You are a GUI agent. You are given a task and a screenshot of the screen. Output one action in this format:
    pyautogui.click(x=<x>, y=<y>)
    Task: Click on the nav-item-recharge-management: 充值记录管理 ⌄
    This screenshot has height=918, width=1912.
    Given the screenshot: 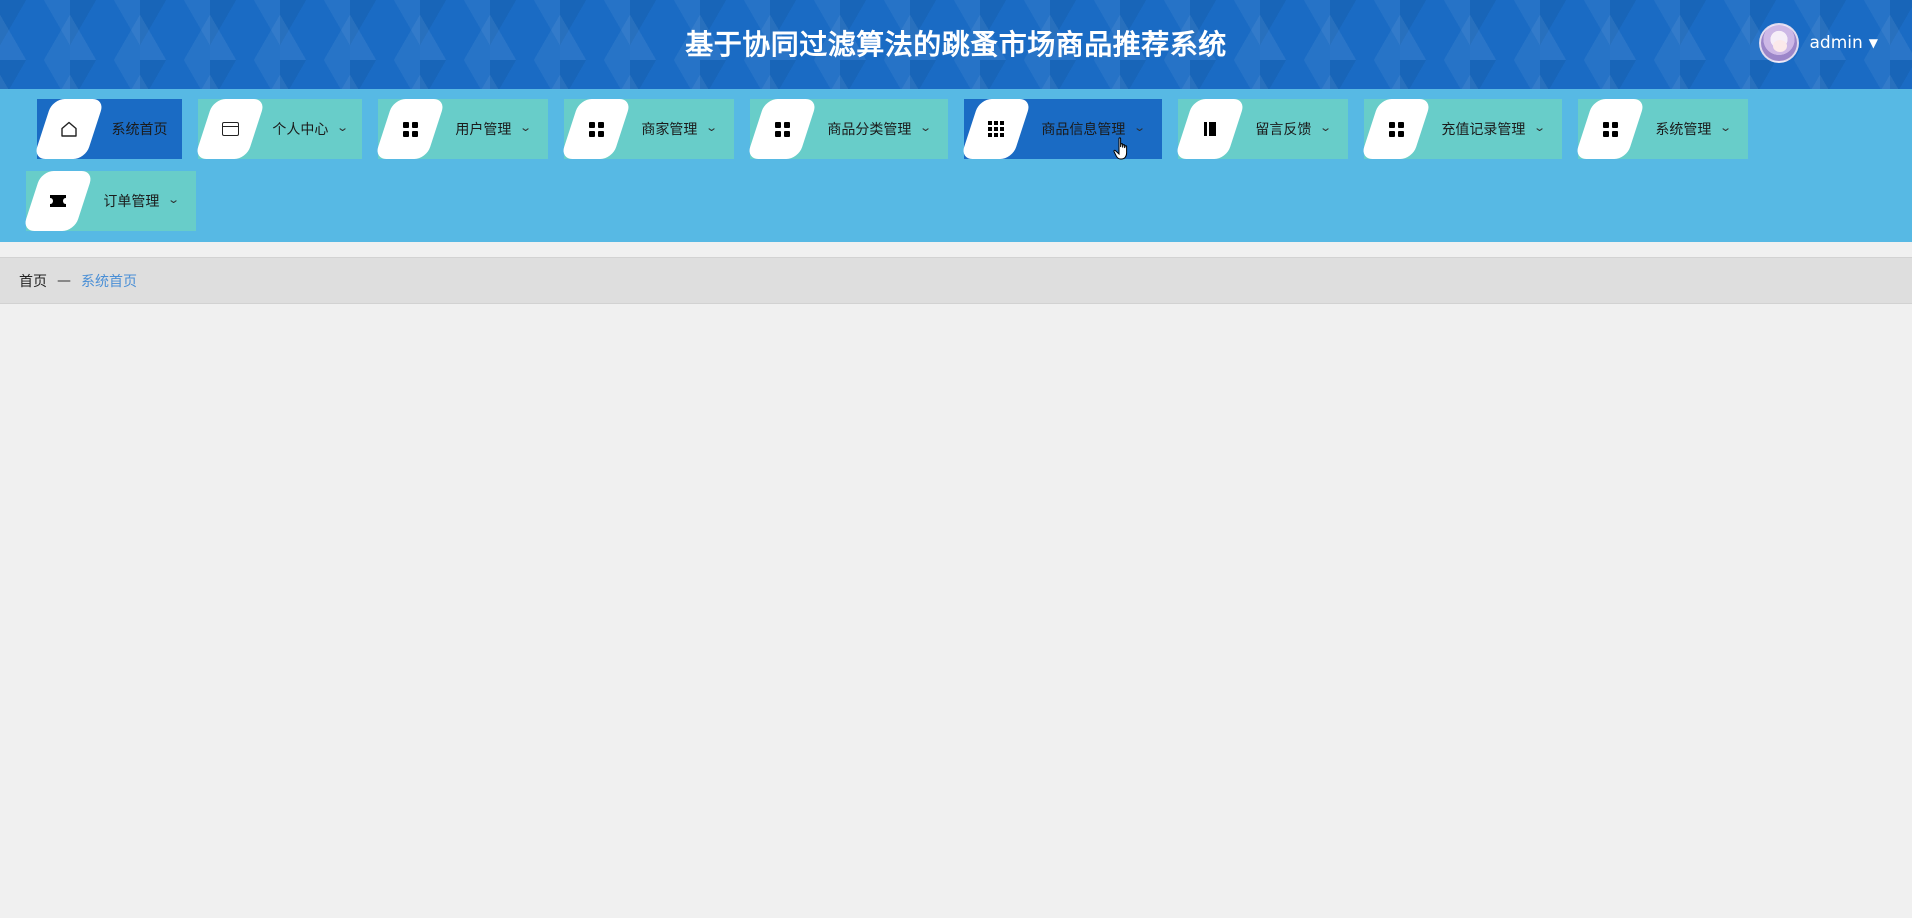 What is the action you would take?
    pyautogui.click(x=1463, y=129)
    